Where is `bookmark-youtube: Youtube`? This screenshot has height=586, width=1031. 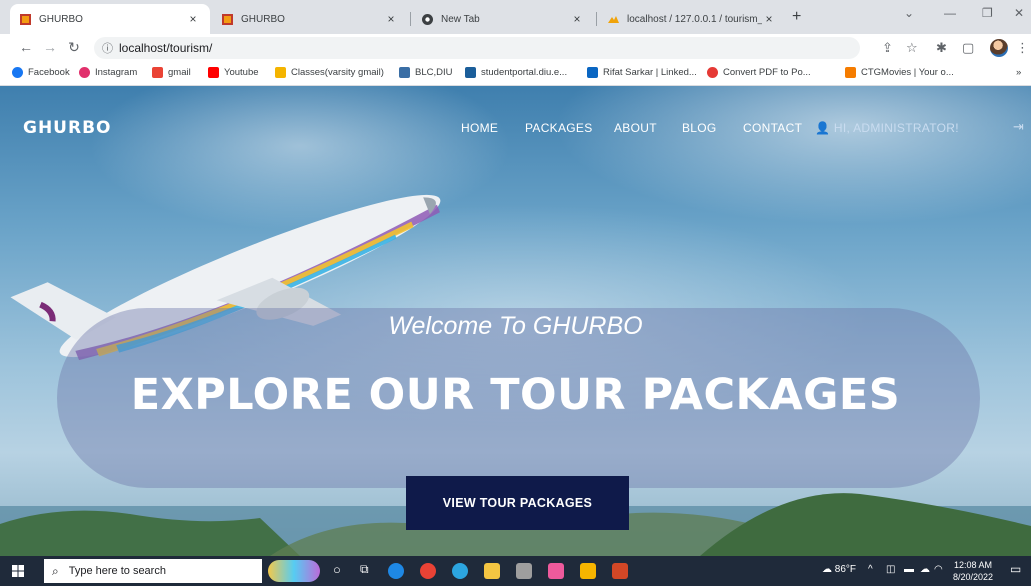 bookmark-youtube: Youtube is located at coordinates (233, 72).